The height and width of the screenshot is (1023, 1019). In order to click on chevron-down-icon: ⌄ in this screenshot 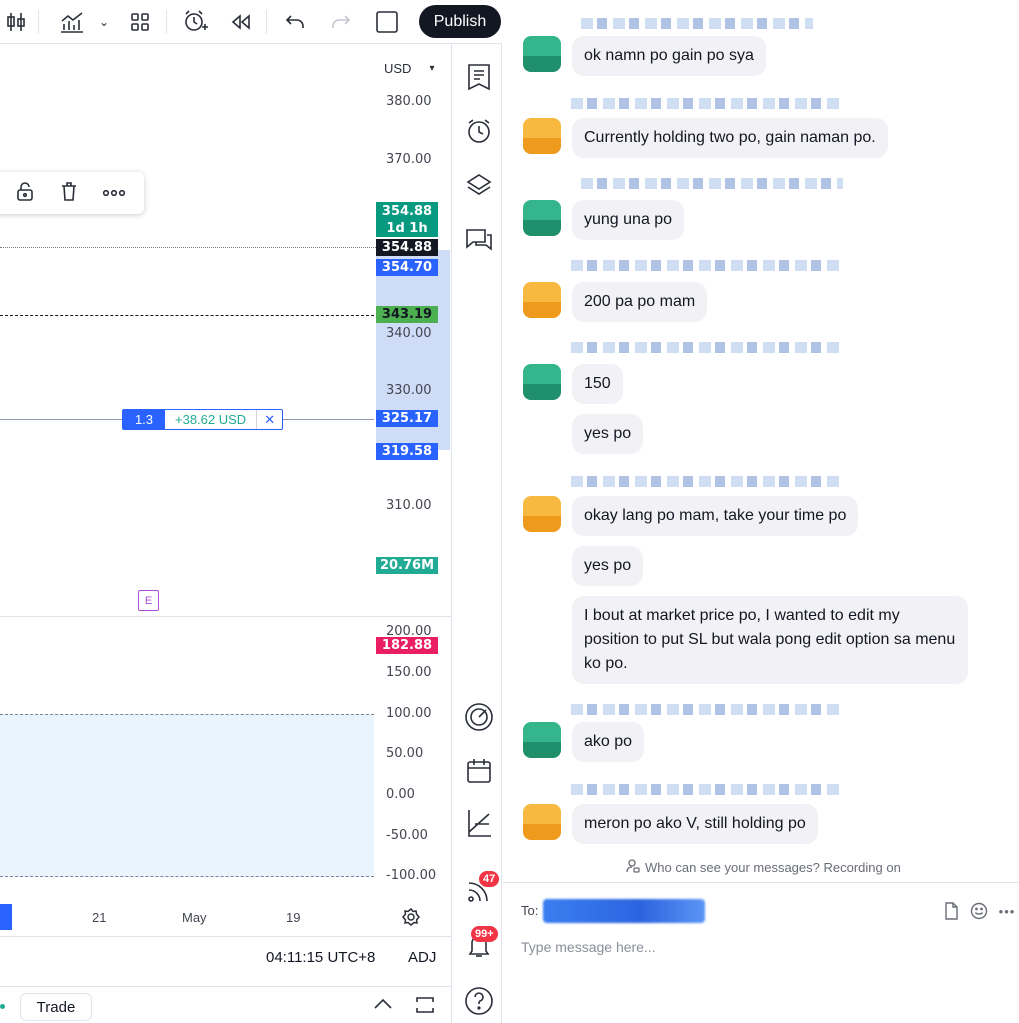, I will do `click(104, 22)`.